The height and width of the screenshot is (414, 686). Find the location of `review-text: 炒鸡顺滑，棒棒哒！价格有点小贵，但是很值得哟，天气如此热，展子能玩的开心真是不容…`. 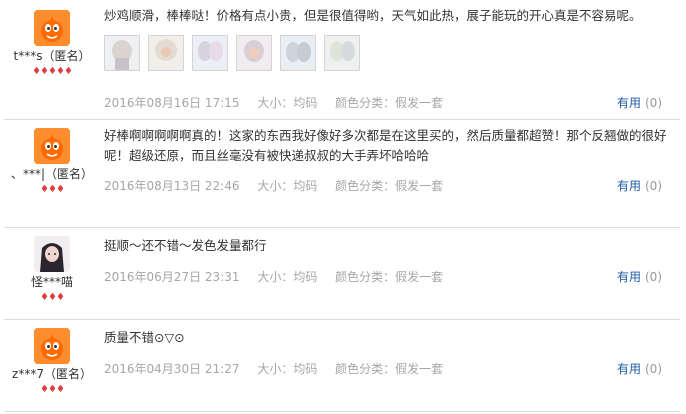

review-text: 炒鸡顺滑，棒棒哒！价格有点小贵，但是很值得哟，天气如此热，展子能玩的开心真是不容… is located at coordinates (373, 15).